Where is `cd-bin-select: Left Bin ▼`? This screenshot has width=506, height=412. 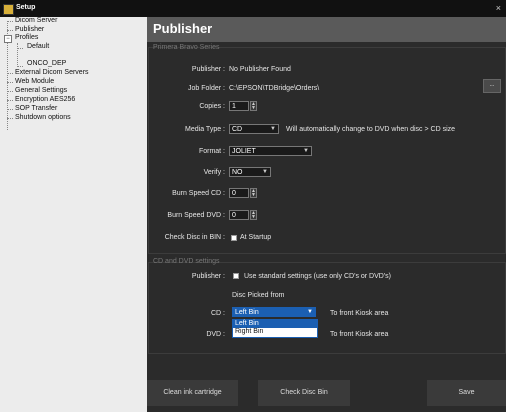
cd-bin-select: Left Bin ▼ is located at coordinates (274, 312).